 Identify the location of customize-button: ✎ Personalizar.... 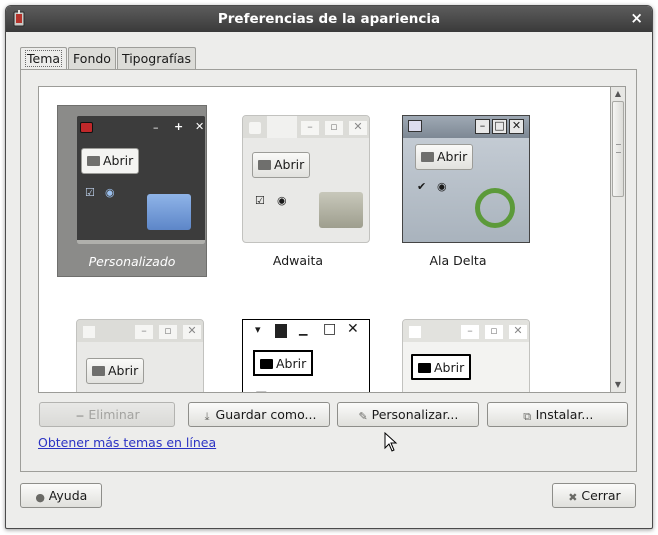
(408, 414).